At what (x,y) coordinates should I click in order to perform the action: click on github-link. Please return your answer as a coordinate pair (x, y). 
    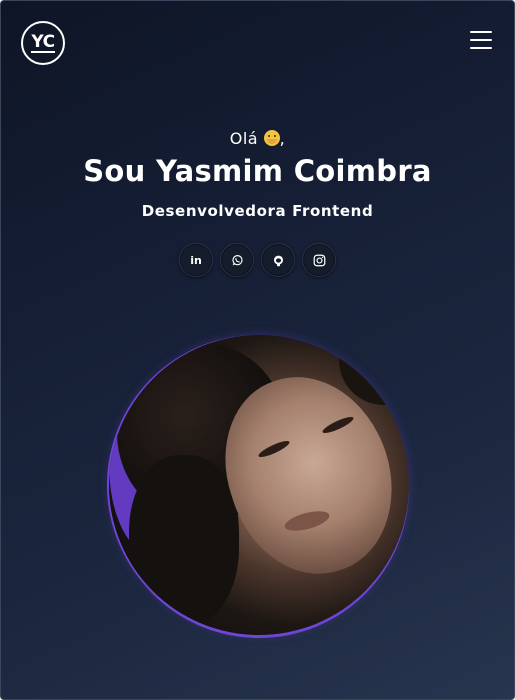
    Looking at the image, I should click on (278, 260).